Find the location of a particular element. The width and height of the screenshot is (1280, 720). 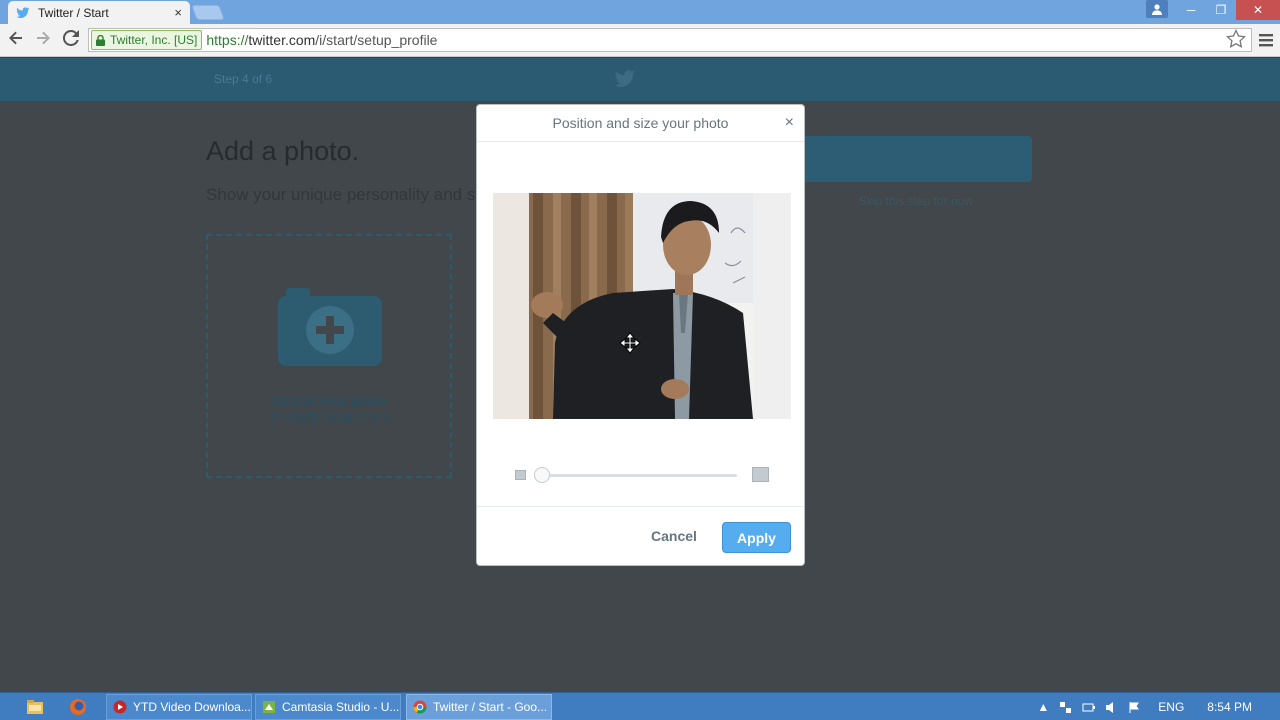

apply-button: Apply is located at coordinates (756, 537).